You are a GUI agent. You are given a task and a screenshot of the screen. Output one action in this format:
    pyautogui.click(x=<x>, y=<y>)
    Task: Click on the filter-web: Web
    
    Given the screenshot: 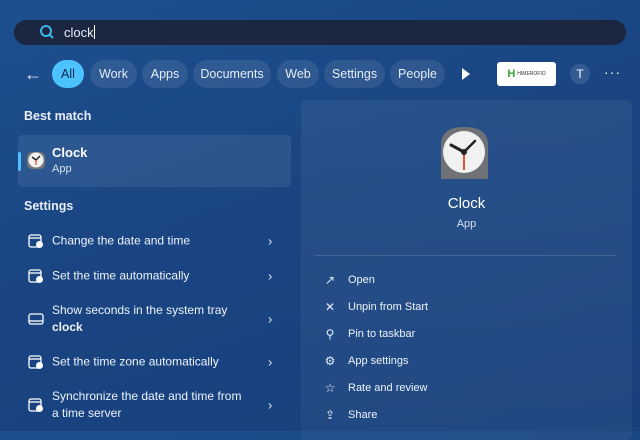 What is the action you would take?
    pyautogui.click(x=298, y=74)
    